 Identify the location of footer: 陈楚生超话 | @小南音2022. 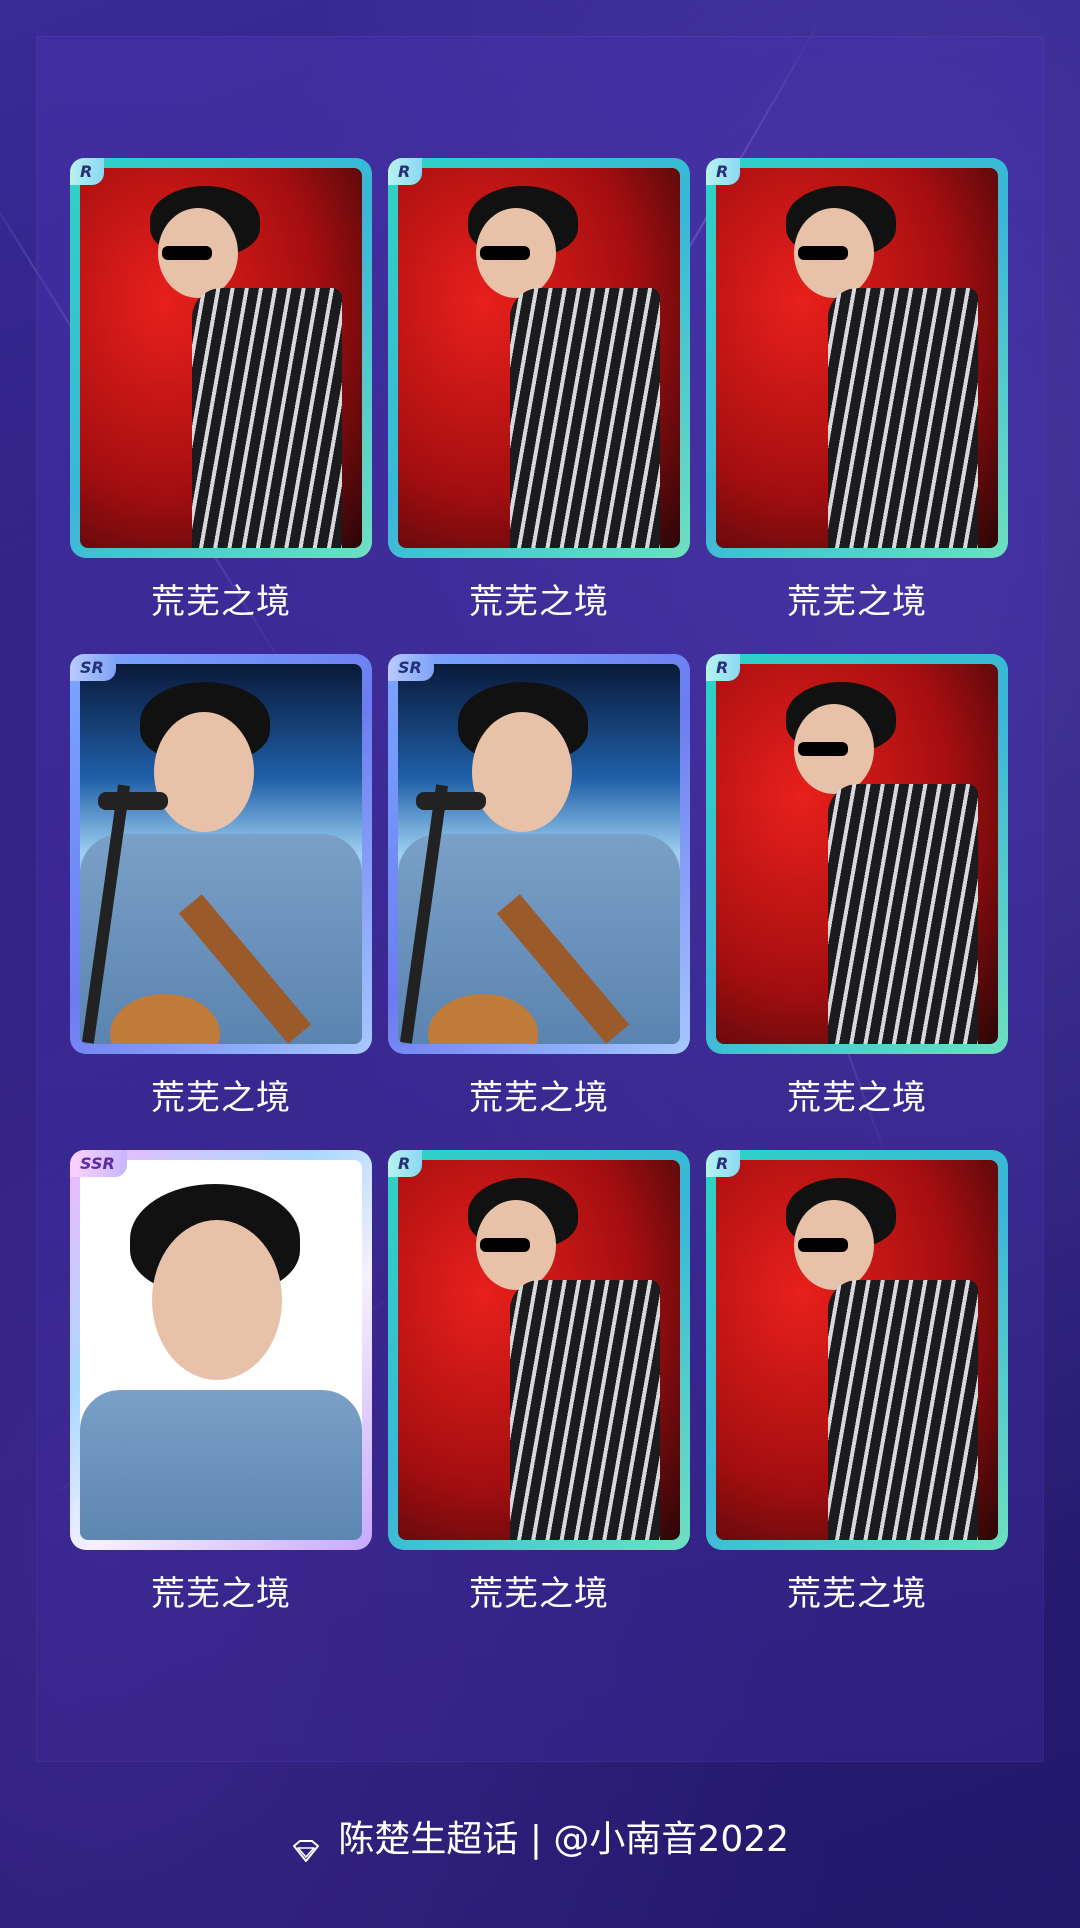
(540, 1836).